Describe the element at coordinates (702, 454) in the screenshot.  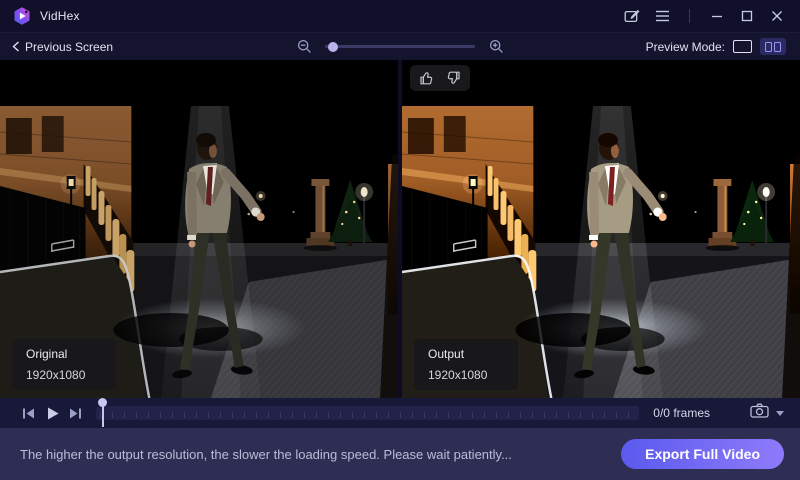
I see `export-full-video-button: Export Full Video` at that location.